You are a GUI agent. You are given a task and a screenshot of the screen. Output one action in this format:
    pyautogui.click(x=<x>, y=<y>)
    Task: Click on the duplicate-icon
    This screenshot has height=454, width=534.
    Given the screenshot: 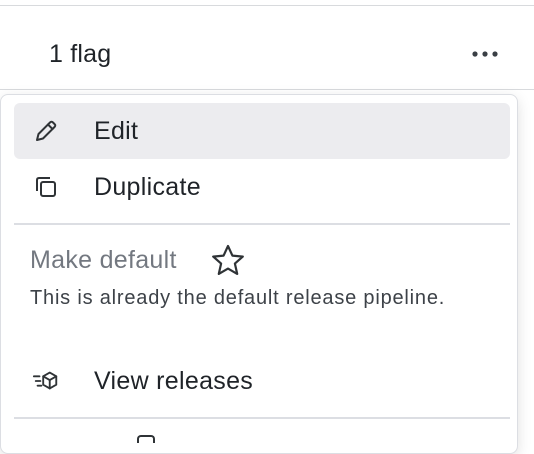 What is the action you would take?
    pyautogui.click(x=46, y=187)
    